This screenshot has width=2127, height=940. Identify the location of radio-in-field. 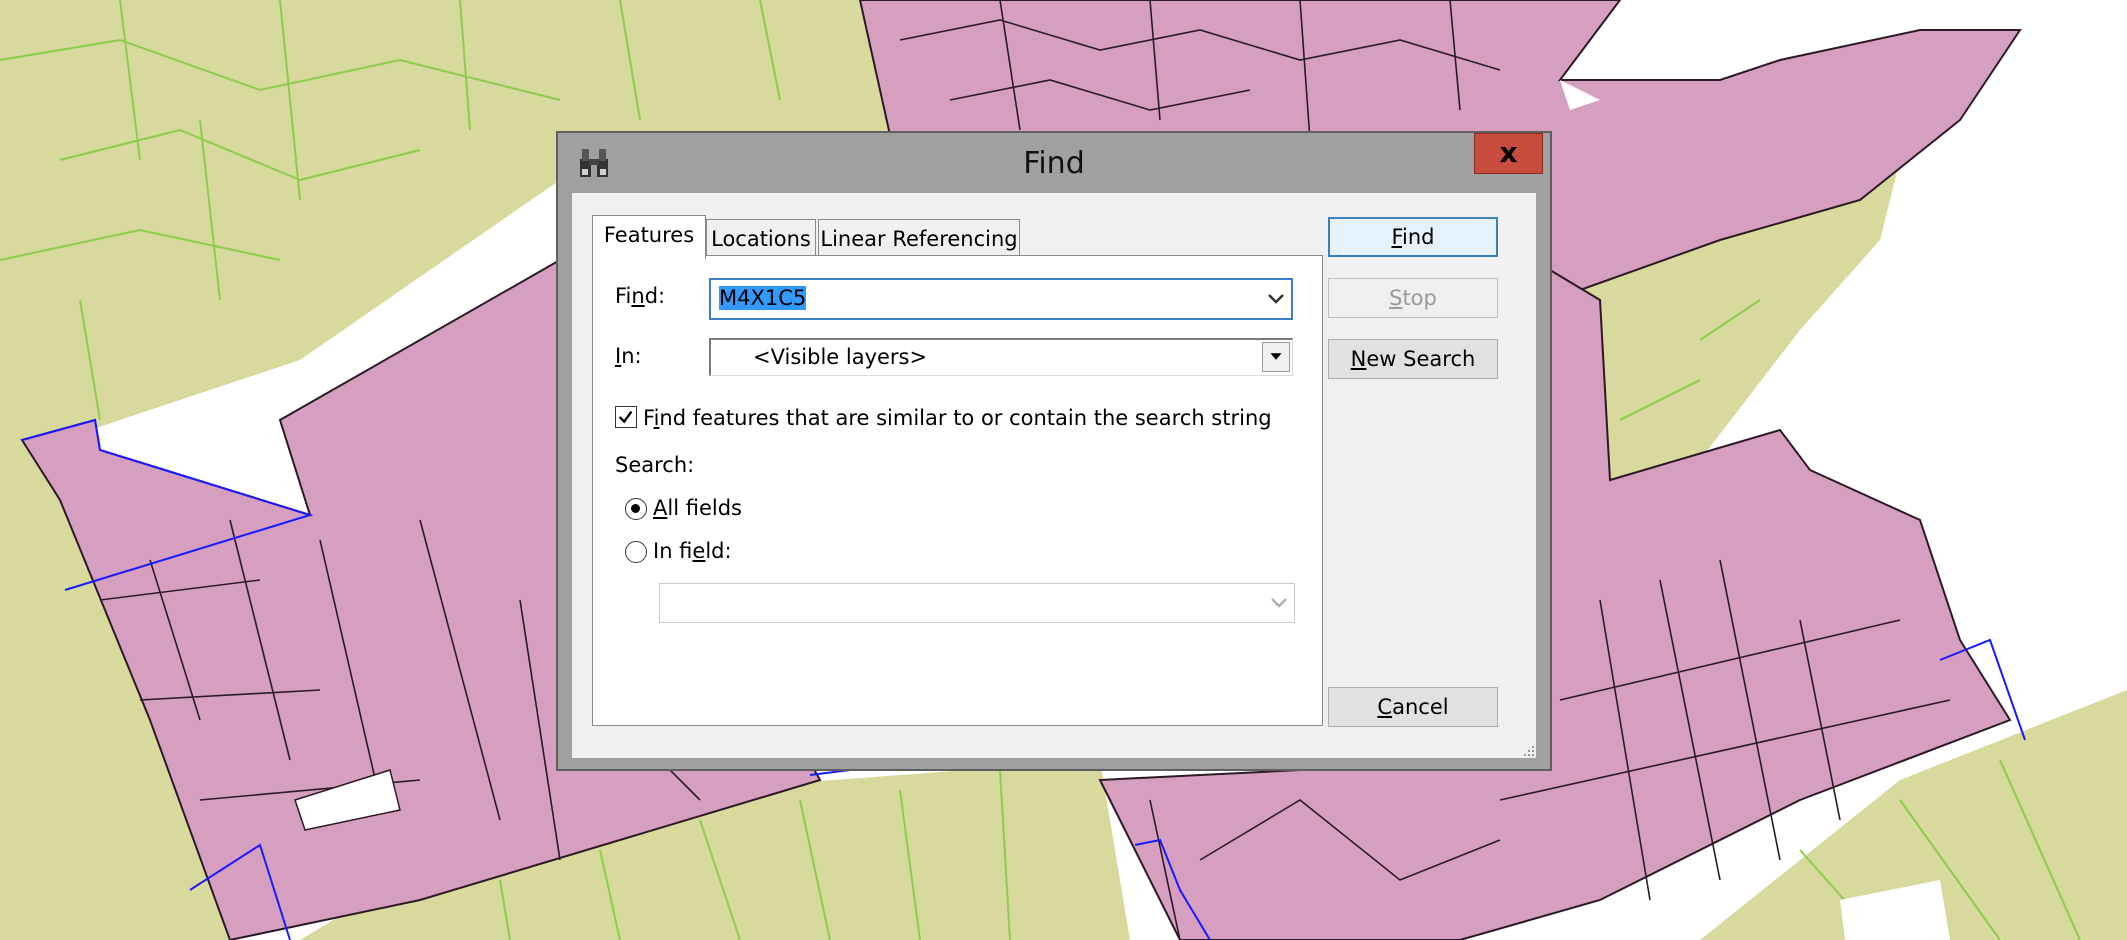
(636, 552).